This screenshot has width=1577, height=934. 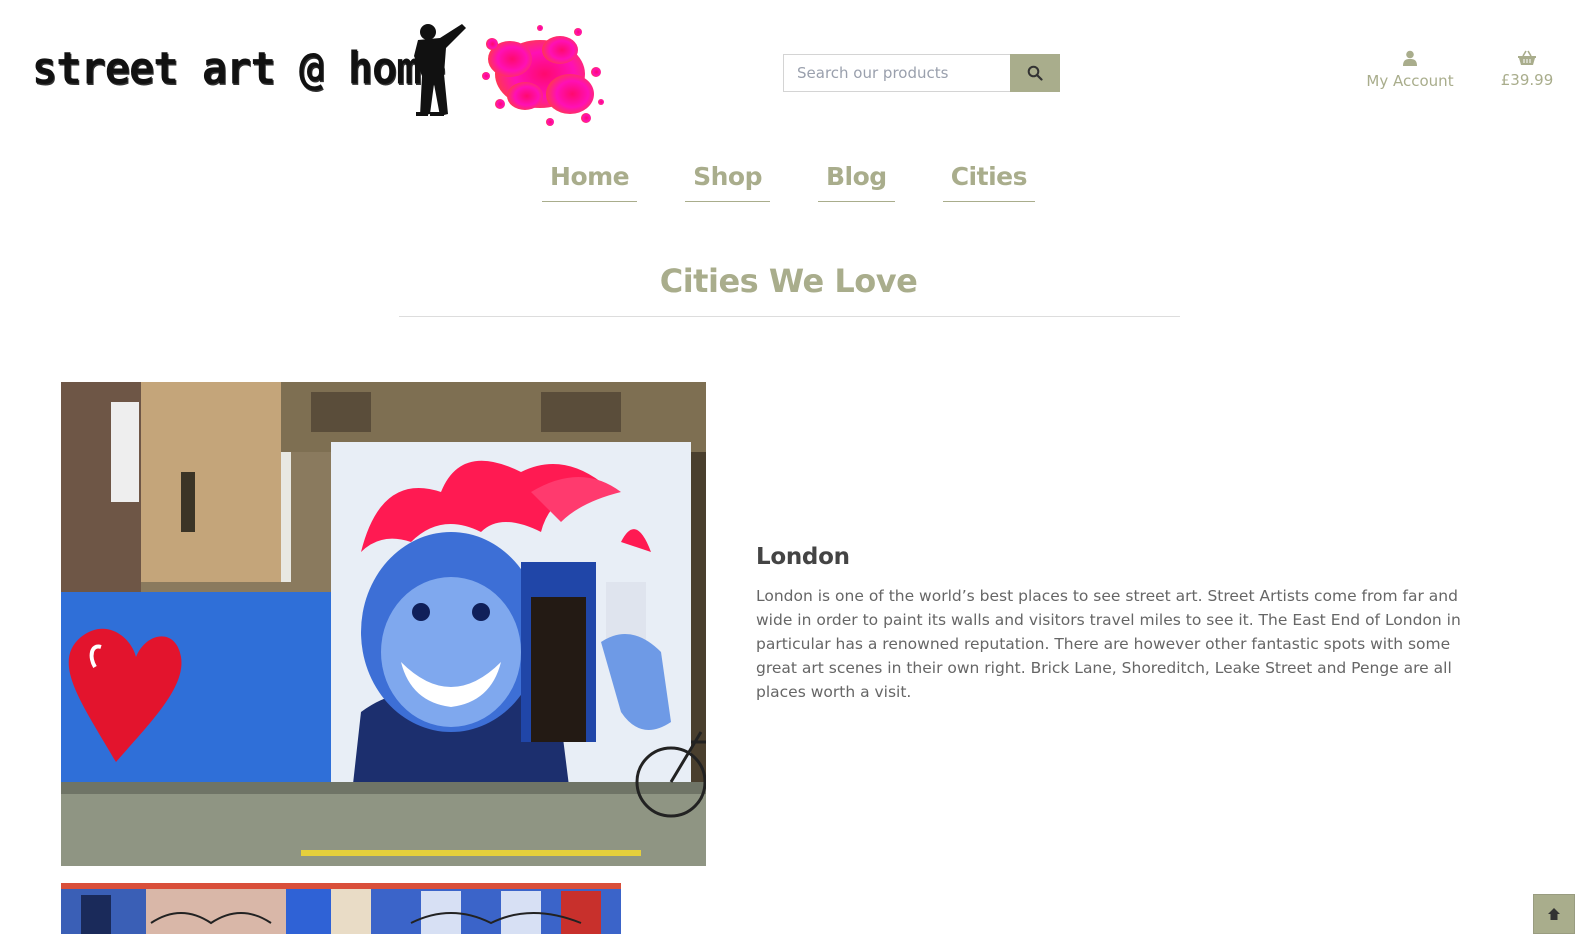 I want to click on my-account-label: My Account, so click(x=1410, y=81).